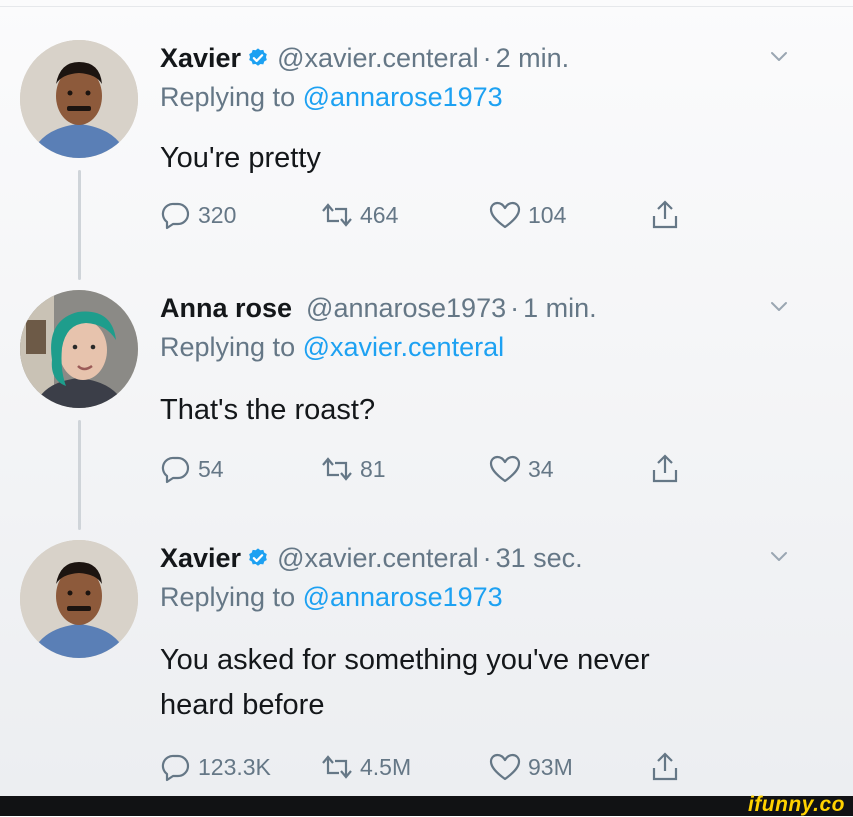  What do you see at coordinates (541, 468) in the screenshot?
I see `like-count: 34` at bounding box center [541, 468].